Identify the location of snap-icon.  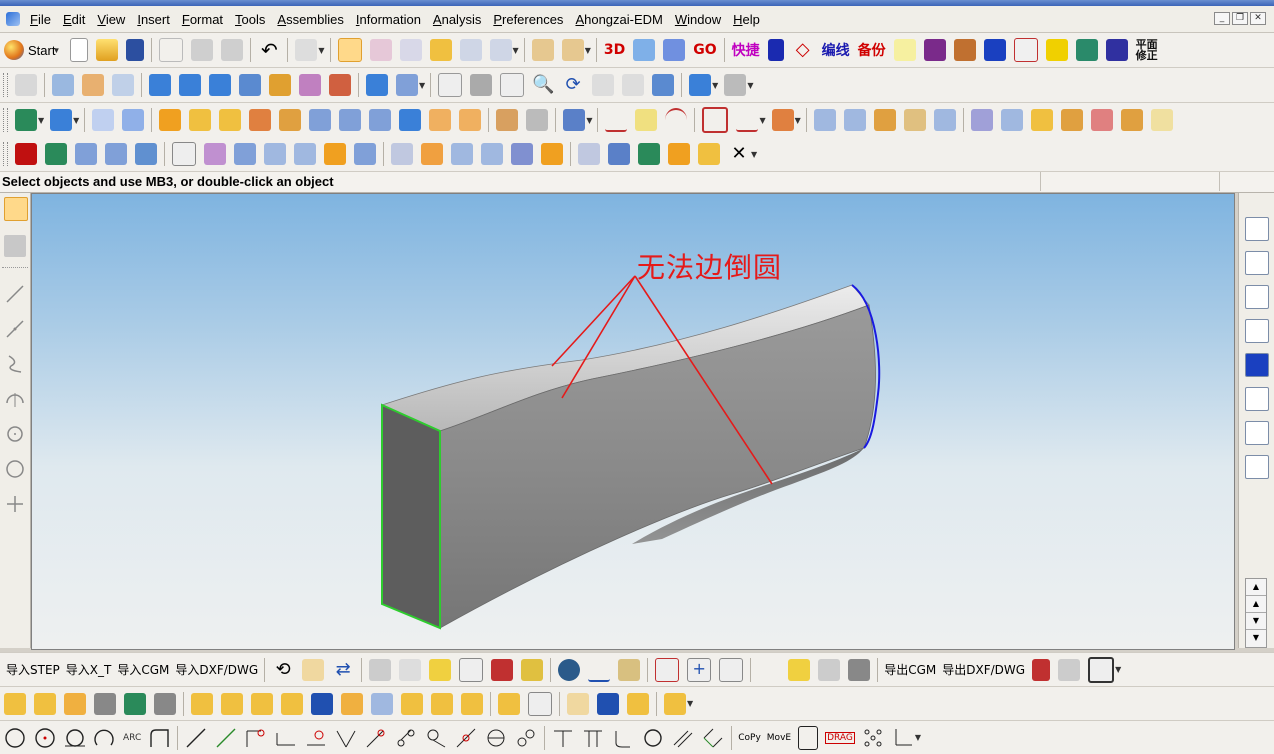
(15, 246).